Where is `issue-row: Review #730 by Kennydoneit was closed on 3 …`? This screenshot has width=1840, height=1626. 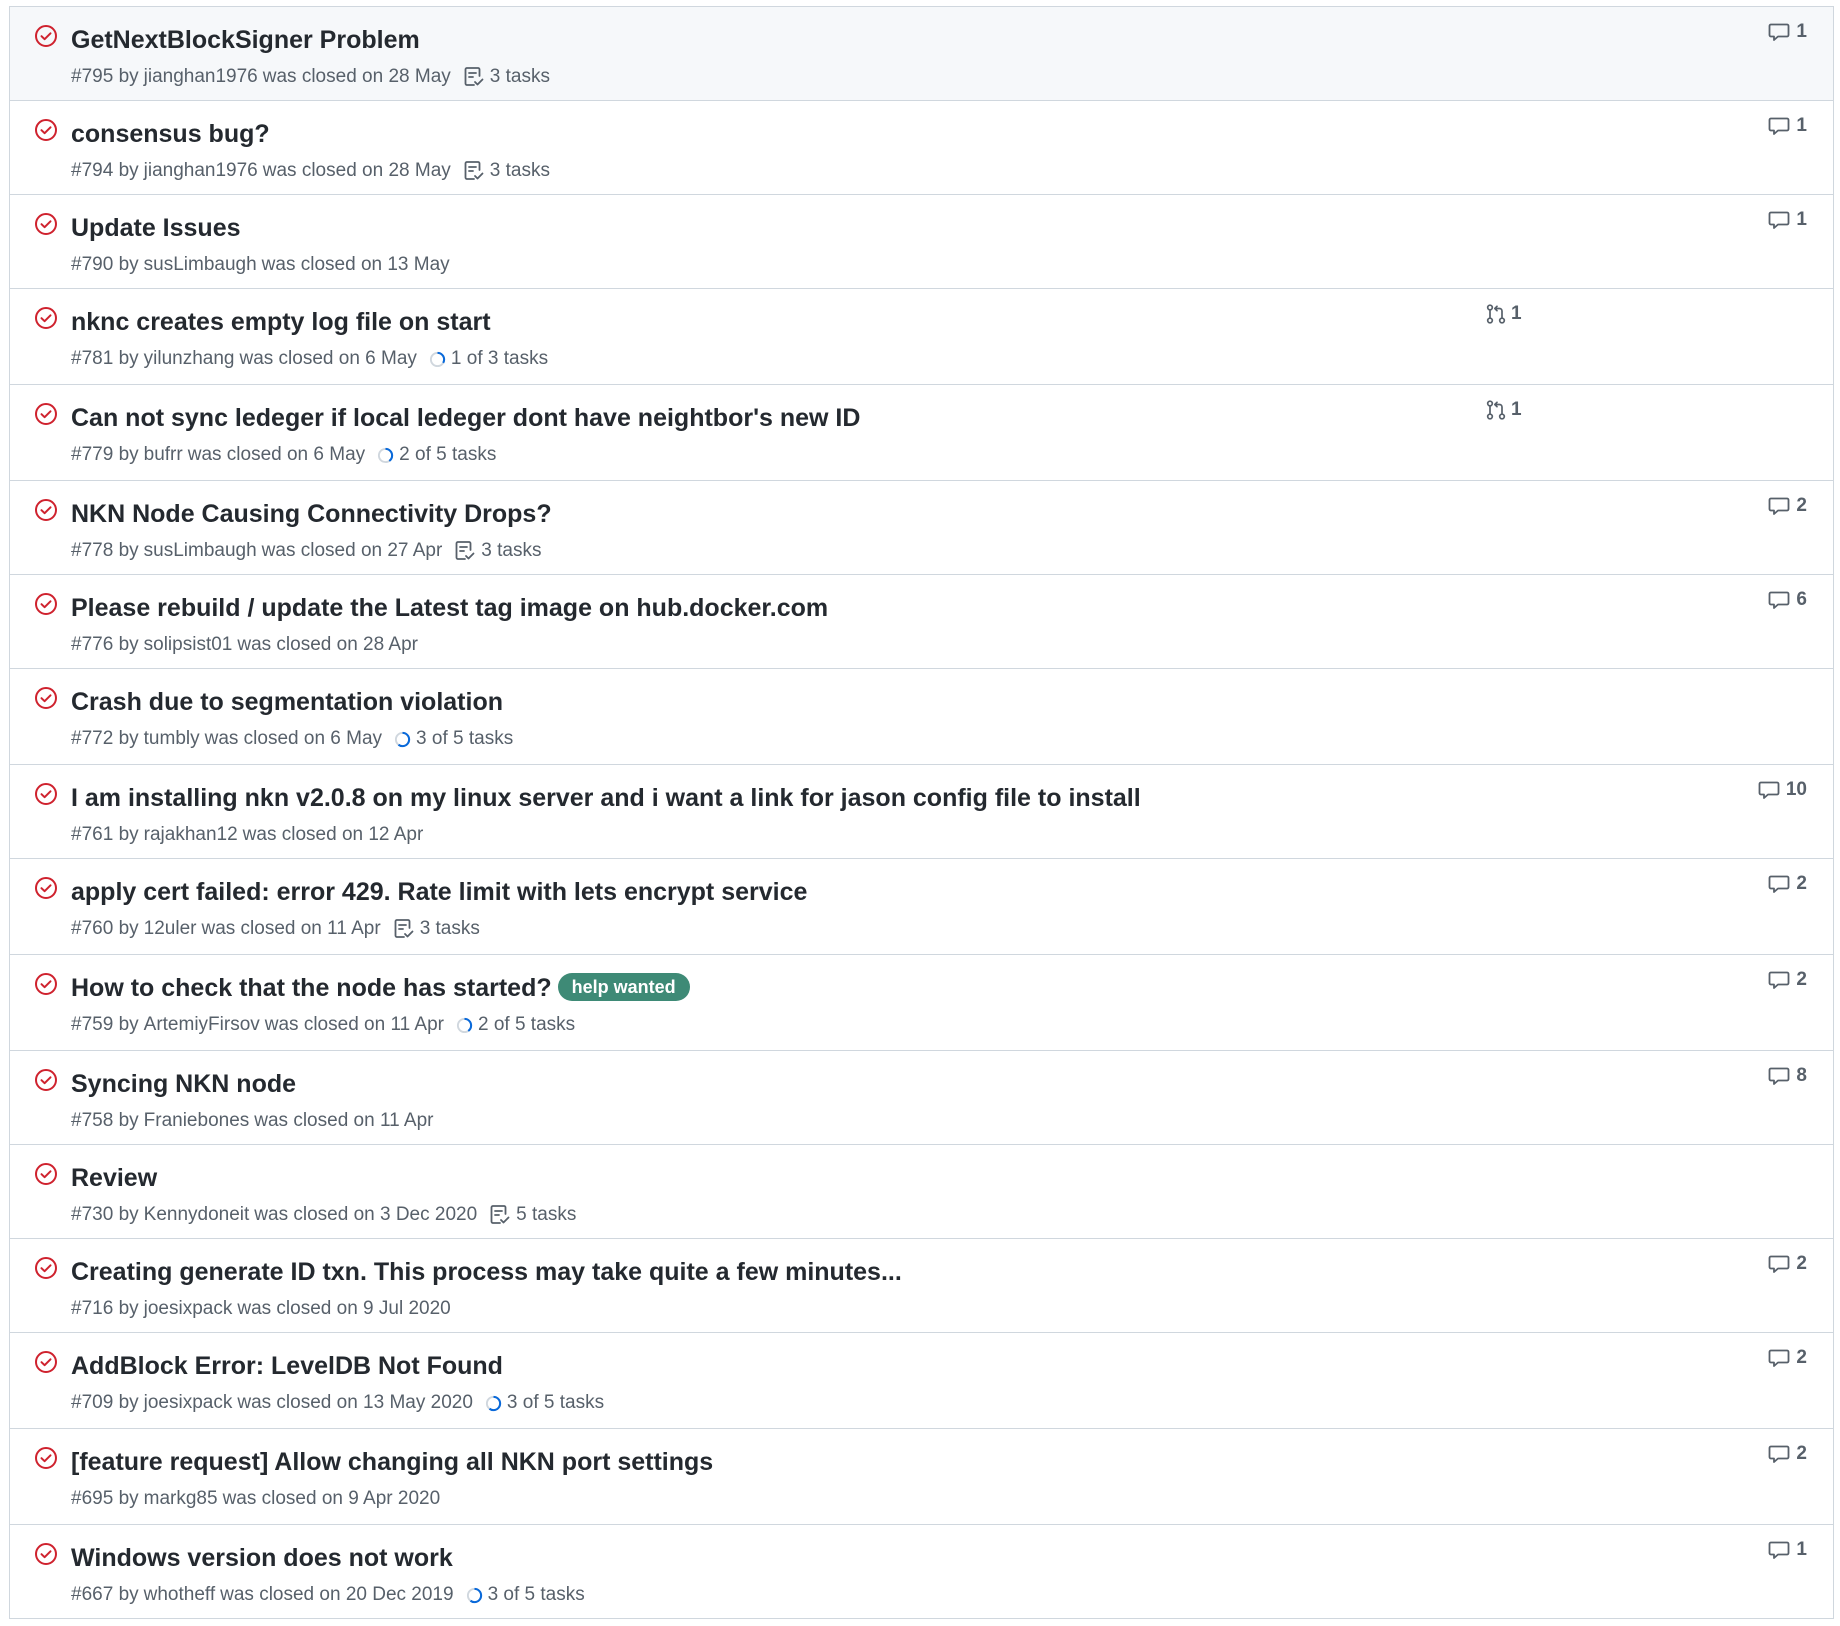
issue-row: Review #730 by Kennydoneit was closed on 3 … is located at coordinates (921, 1192).